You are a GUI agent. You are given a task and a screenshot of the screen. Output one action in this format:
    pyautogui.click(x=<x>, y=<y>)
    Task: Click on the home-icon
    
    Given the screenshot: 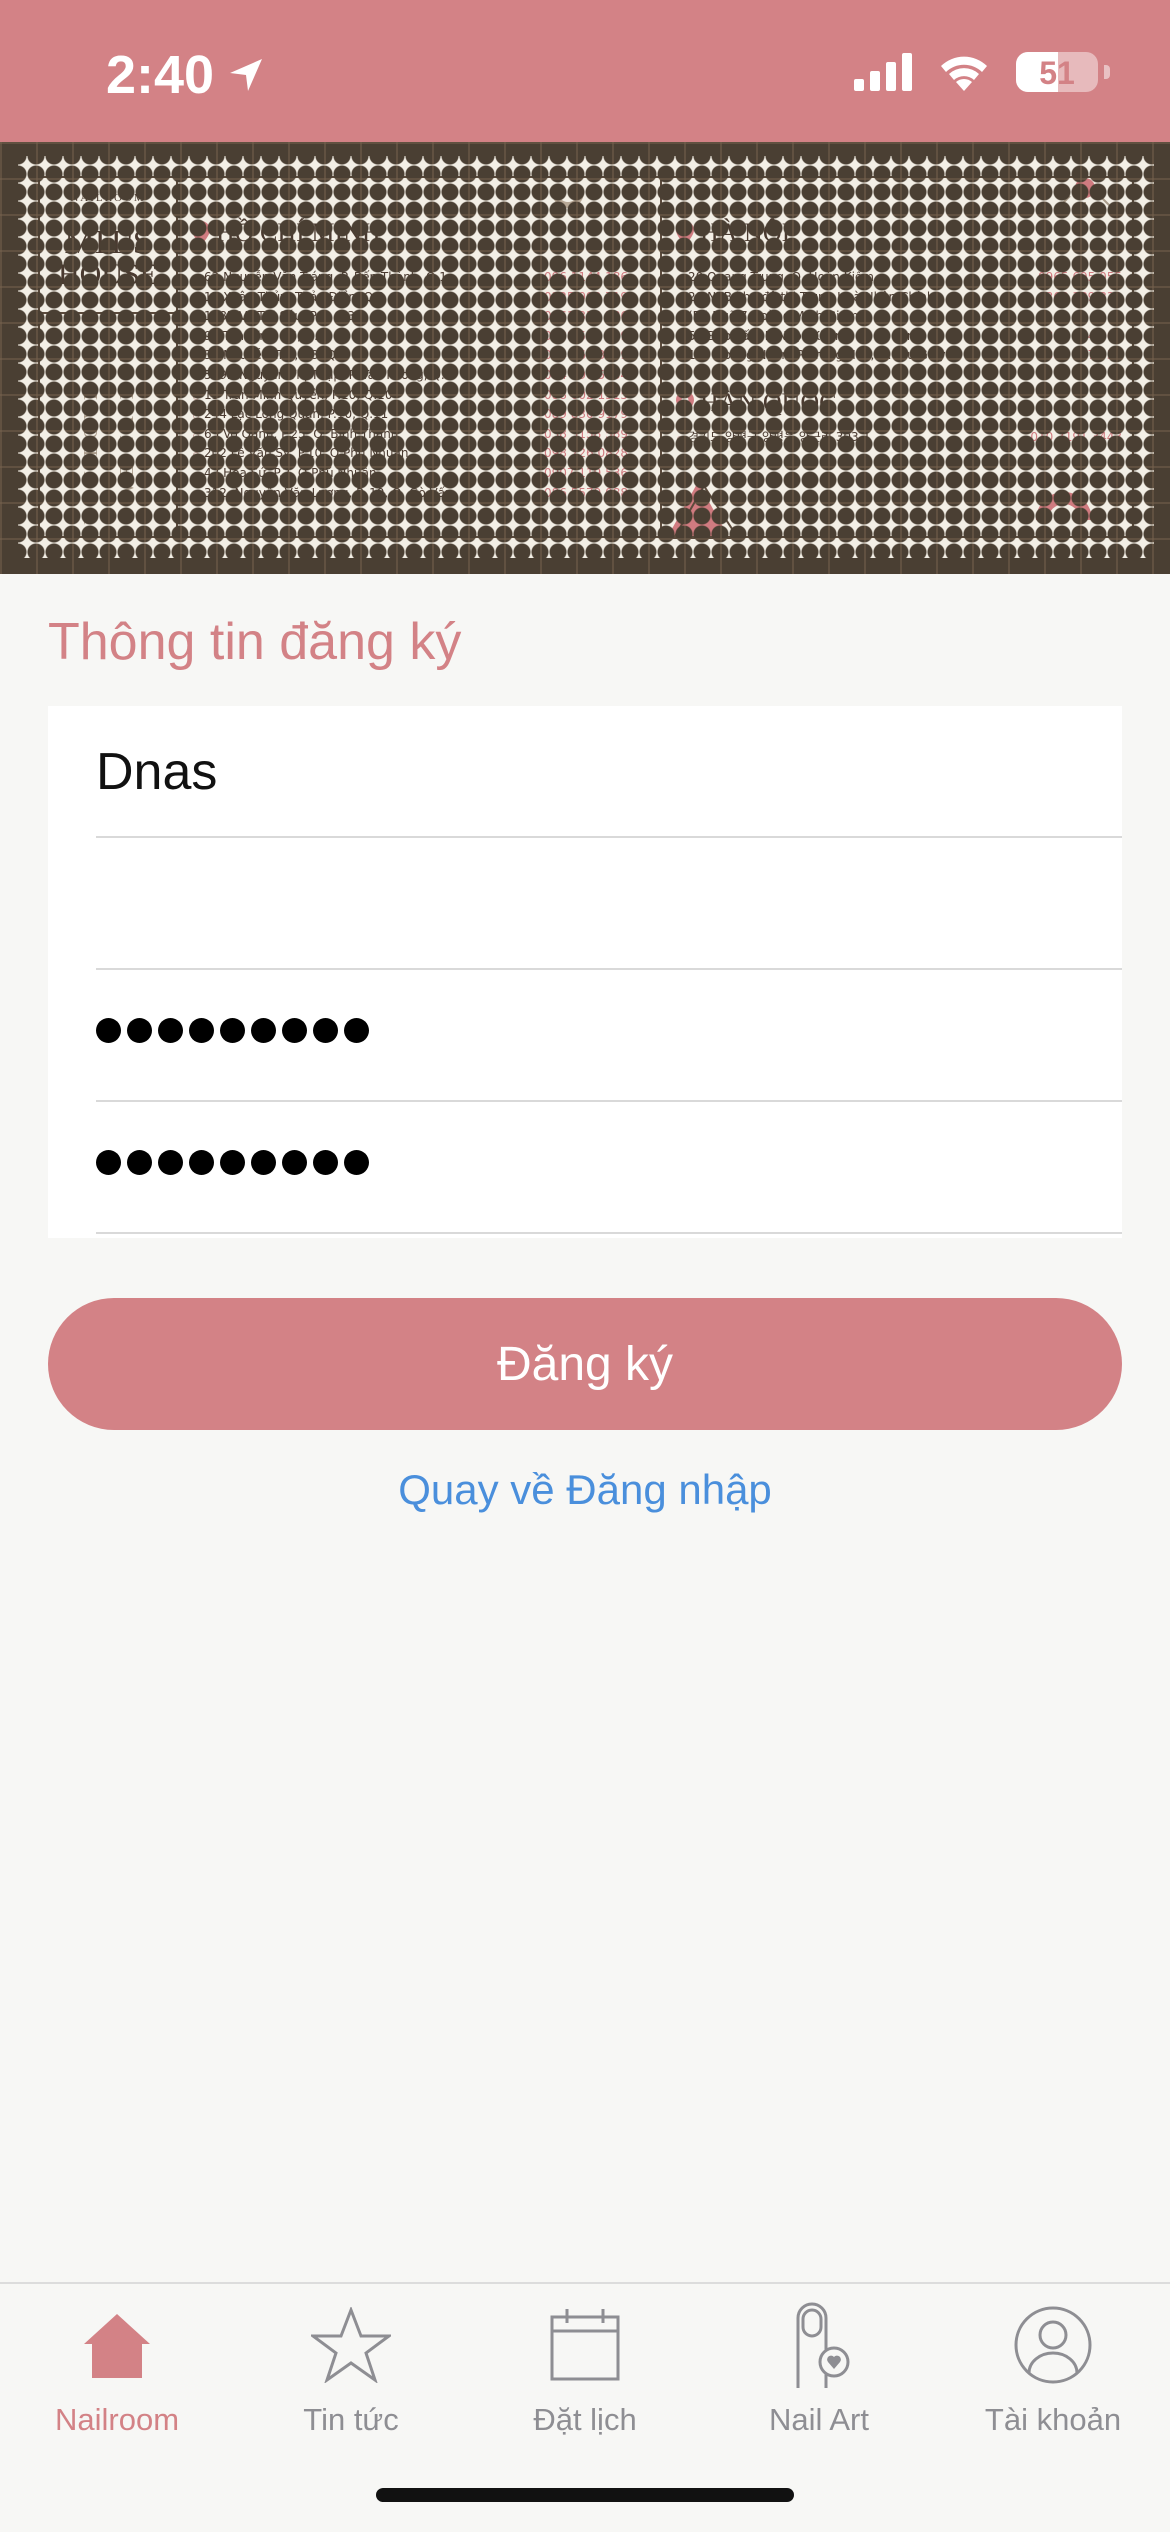 What is the action you would take?
    pyautogui.click(x=117, y=2346)
    